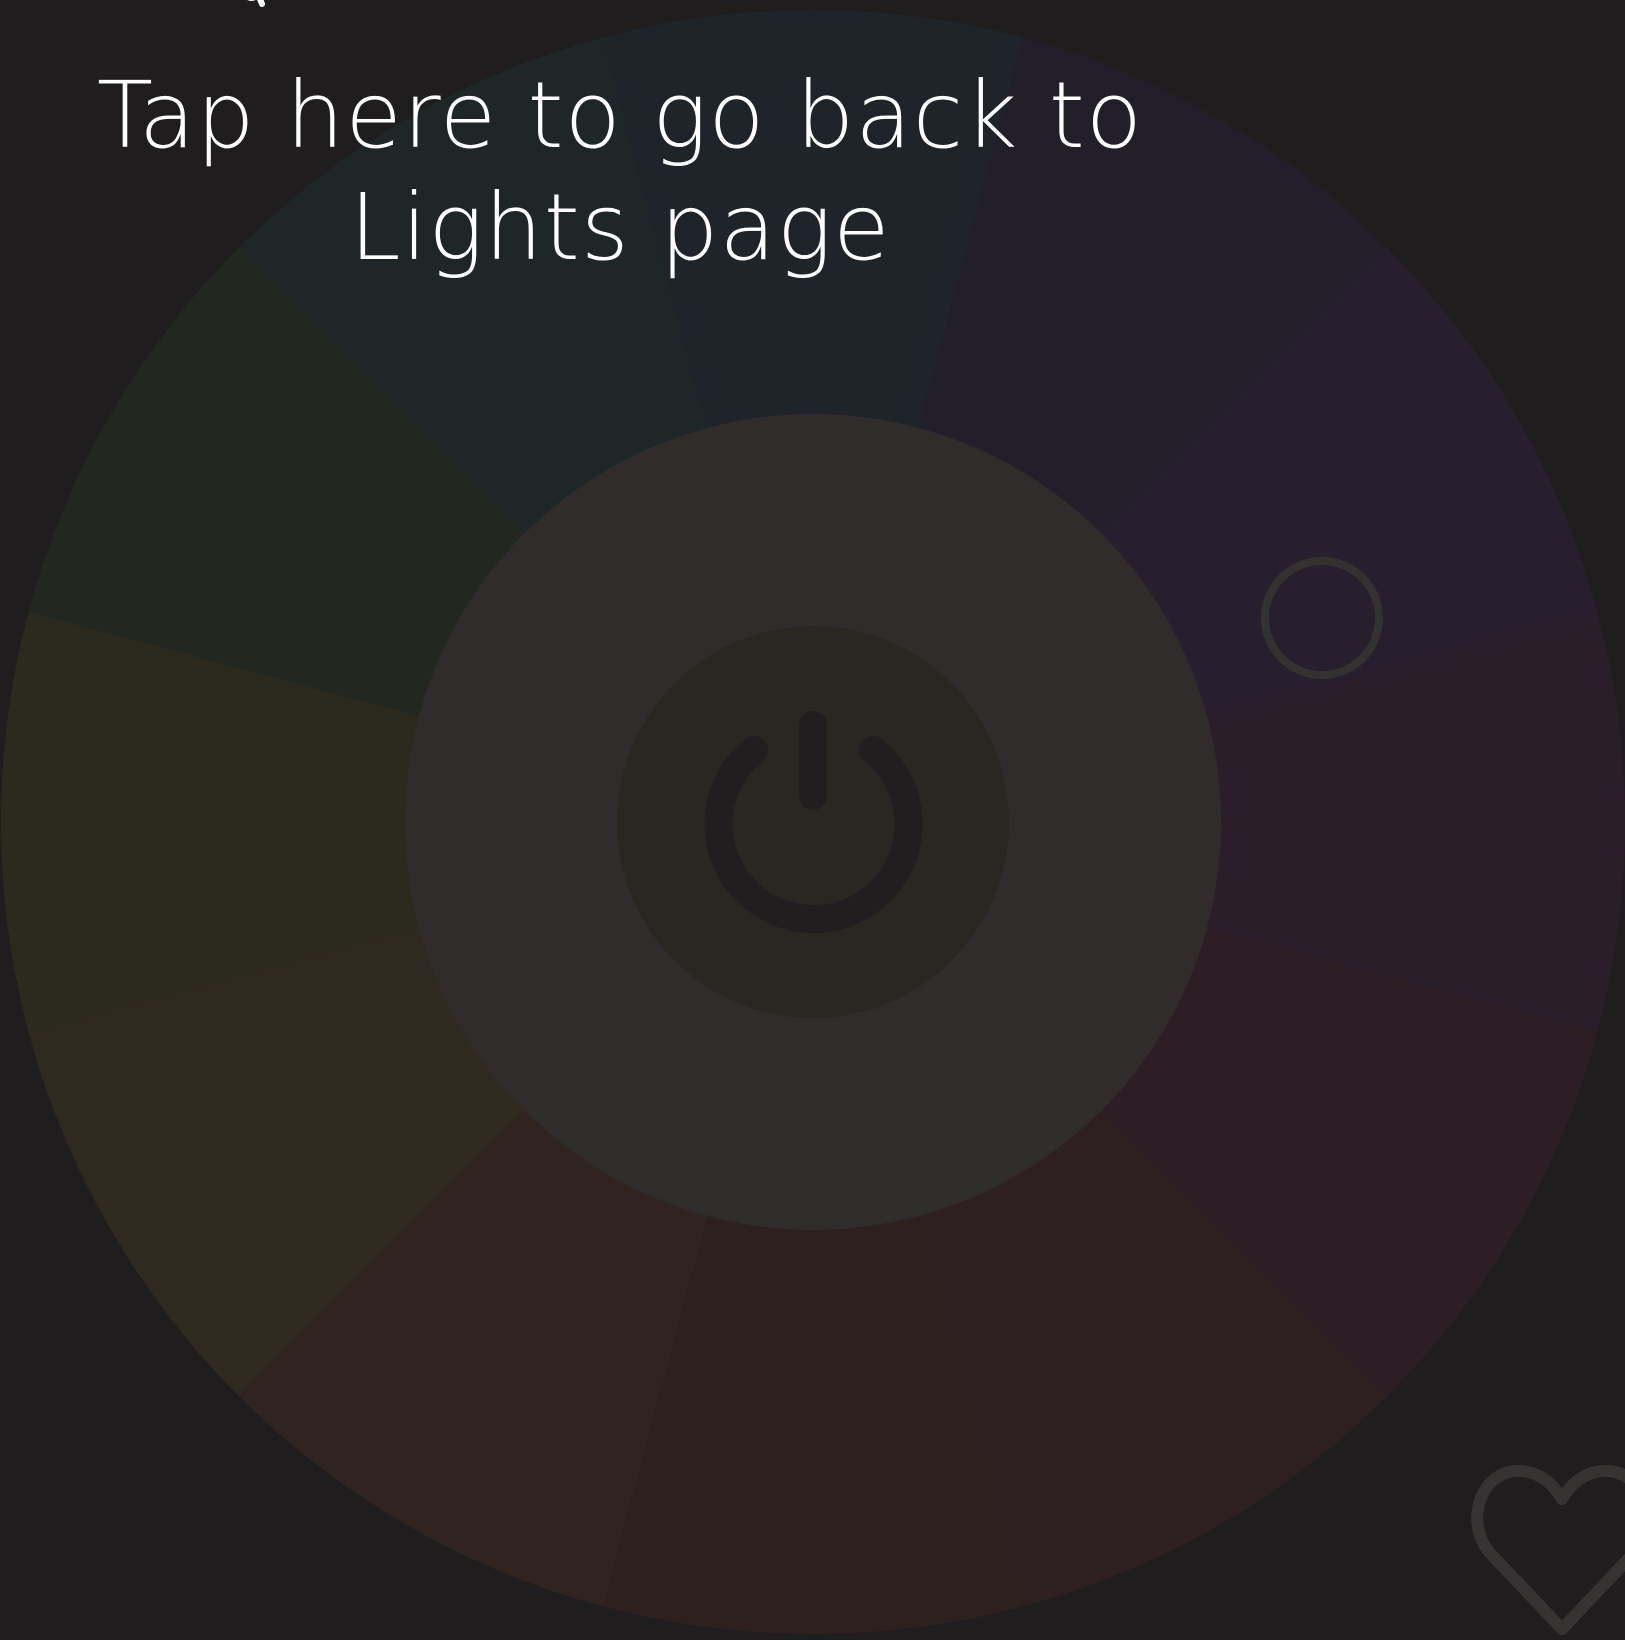 Image resolution: width=1625 pixels, height=1640 pixels. I want to click on power-button, so click(813, 822).